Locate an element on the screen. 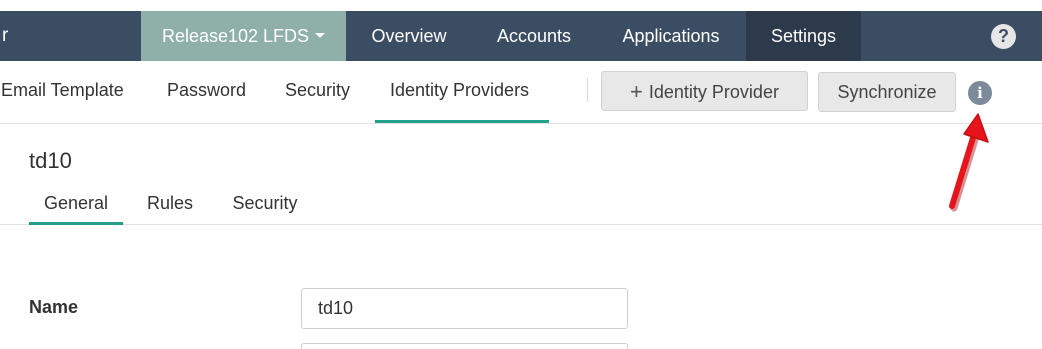  subnav-divider is located at coordinates (587, 90).